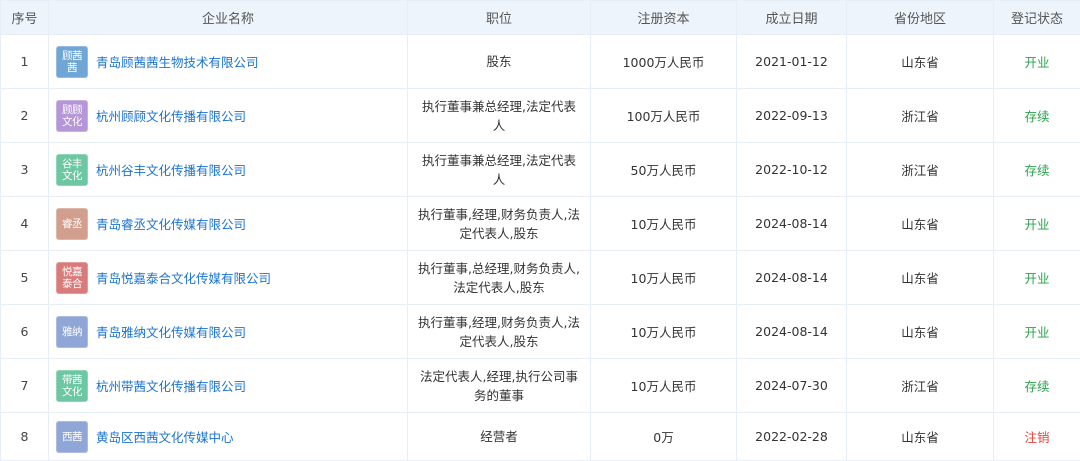  What do you see at coordinates (664, 18) in the screenshot?
I see `header-registered-capital: 注册资本` at bounding box center [664, 18].